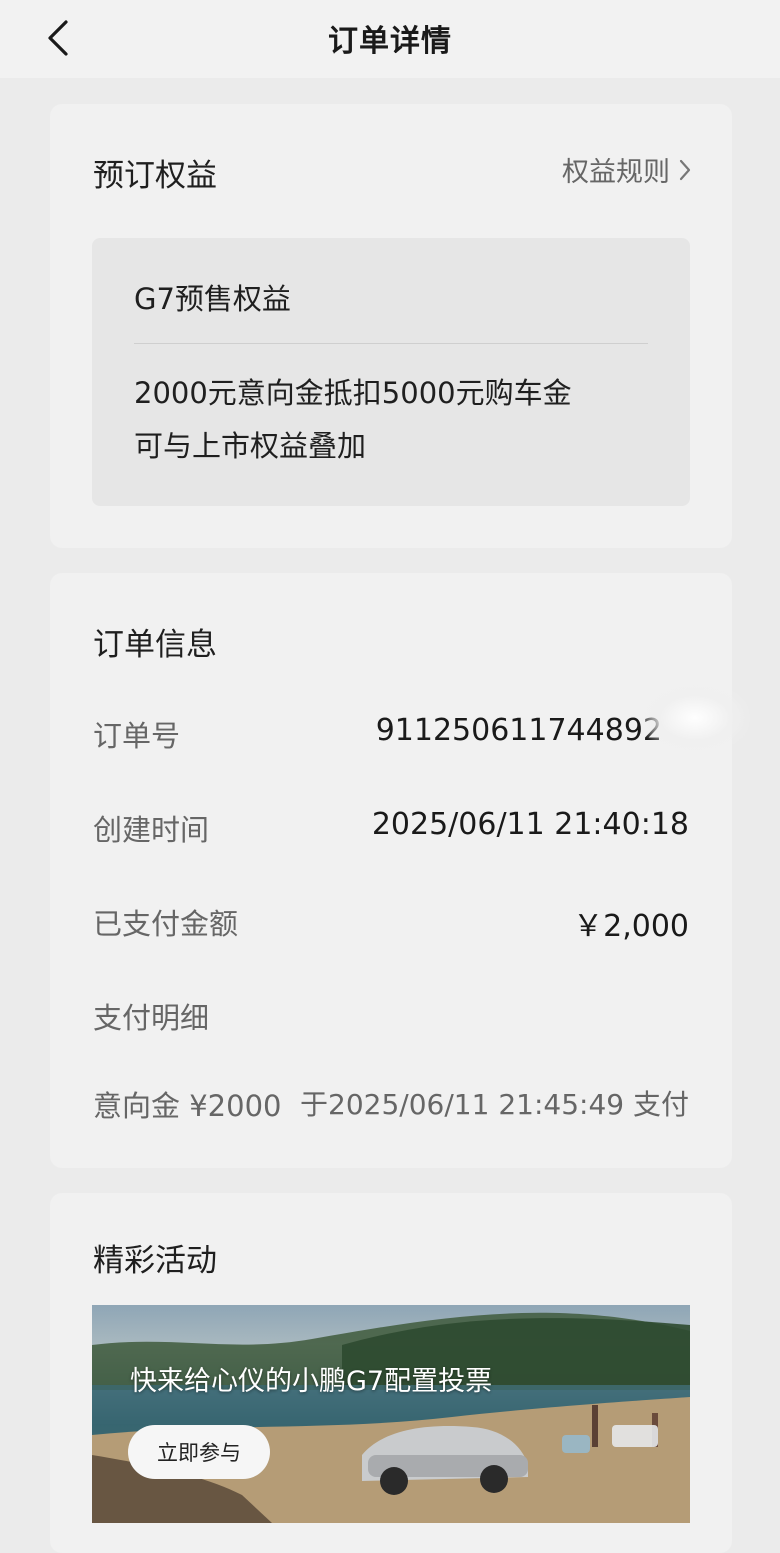 This screenshot has width=780, height=1553. What do you see at coordinates (518, 730) in the screenshot?
I see `order-number-value: 911250611744892` at bounding box center [518, 730].